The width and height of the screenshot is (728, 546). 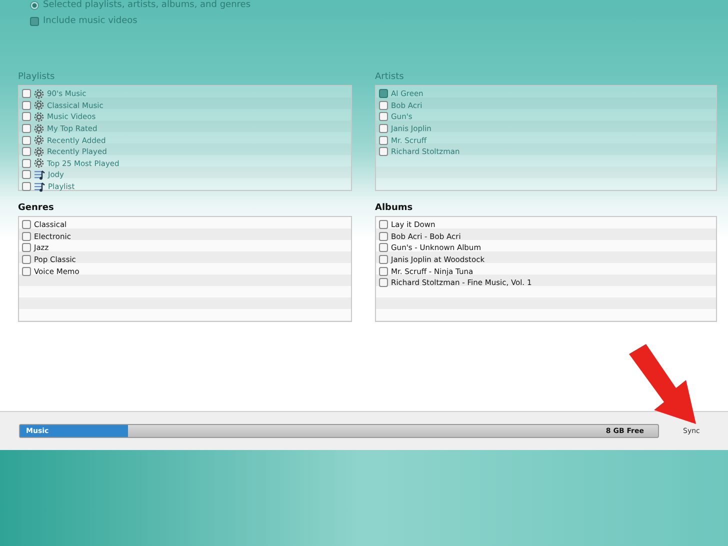 What do you see at coordinates (36, 208) in the screenshot?
I see `section-heading: Genres` at bounding box center [36, 208].